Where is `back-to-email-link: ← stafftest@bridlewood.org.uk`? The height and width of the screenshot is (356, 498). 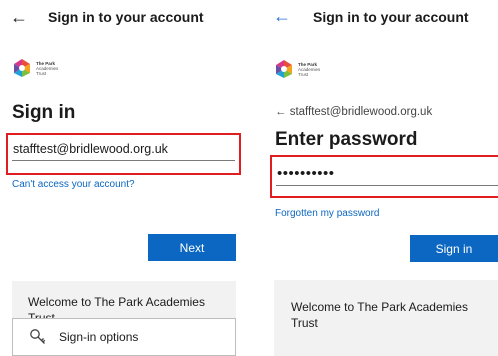
back-to-email-link: ← stafftest@bridlewood.org.uk is located at coordinates (353, 112).